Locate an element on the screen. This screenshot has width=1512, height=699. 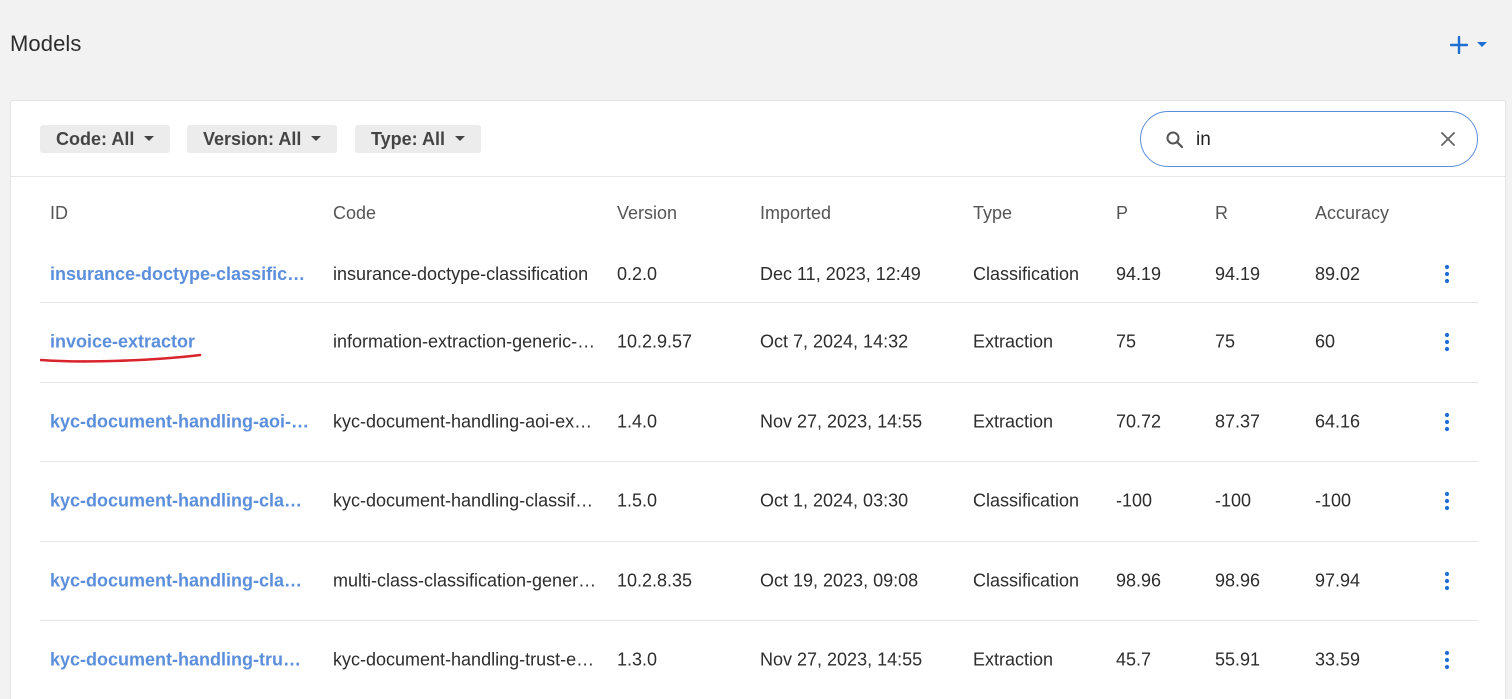
cell-accuracy: -100 is located at coordinates (1333, 500).